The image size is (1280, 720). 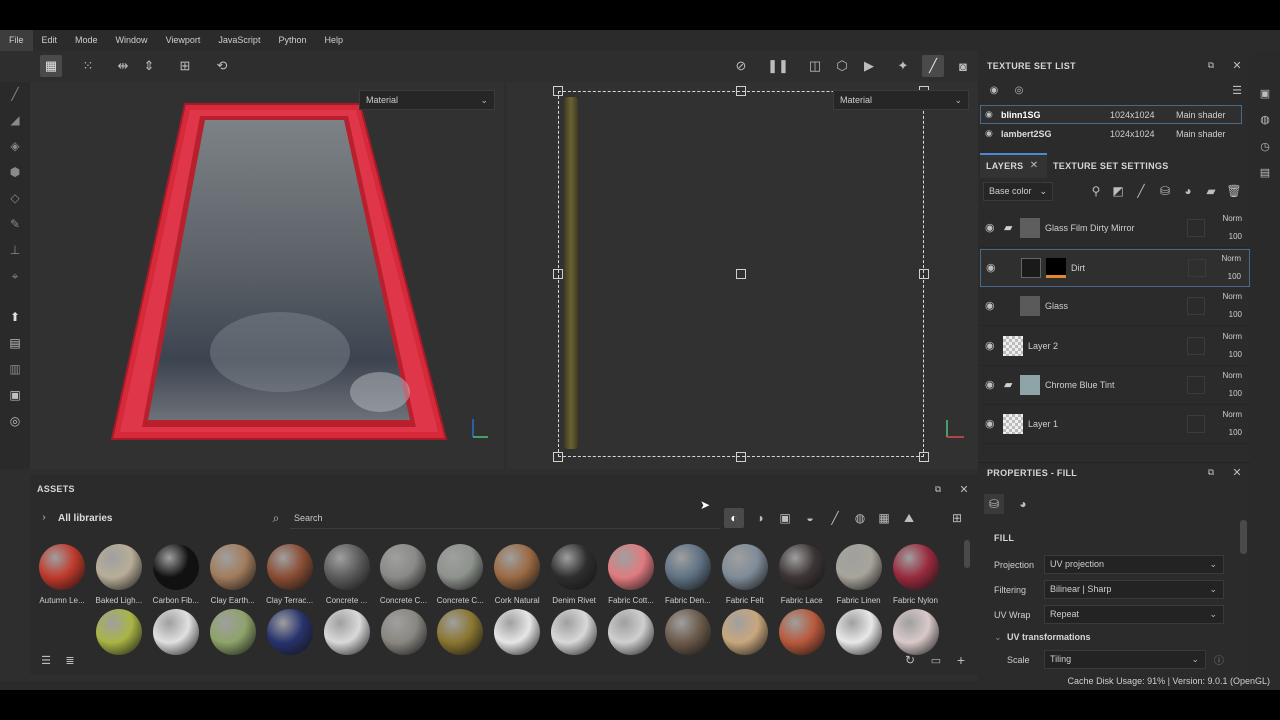 What do you see at coordinates (859, 579) in the screenshot?
I see `asset-tile: Fabric Linen` at bounding box center [859, 579].